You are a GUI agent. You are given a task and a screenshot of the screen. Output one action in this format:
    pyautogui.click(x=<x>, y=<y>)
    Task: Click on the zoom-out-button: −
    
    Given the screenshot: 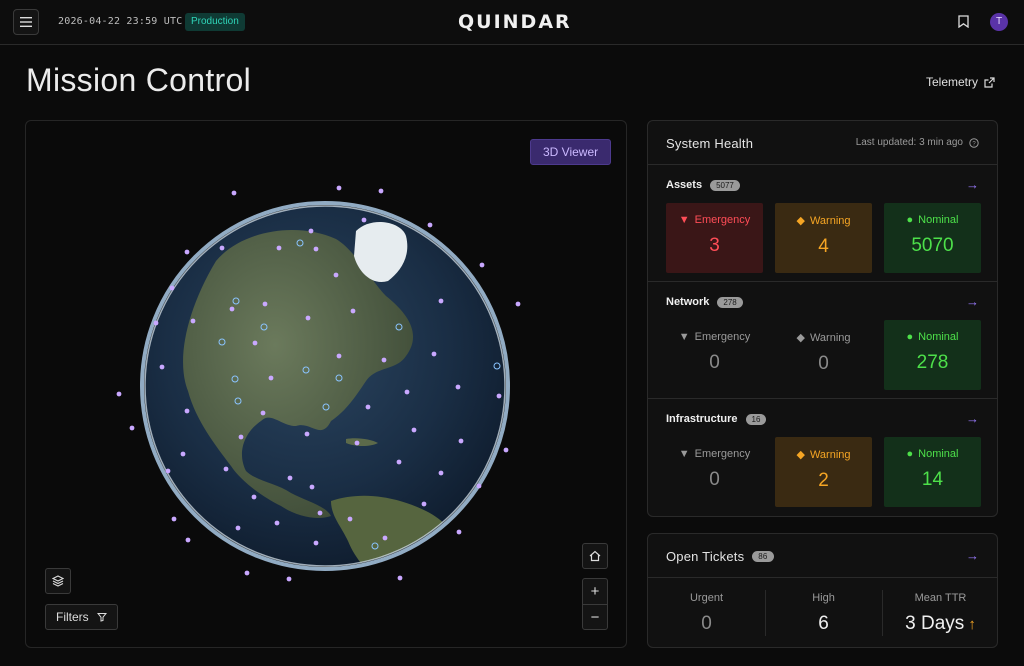 What is the action you would take?
    pyautogui.click(x=595, y=617)
    